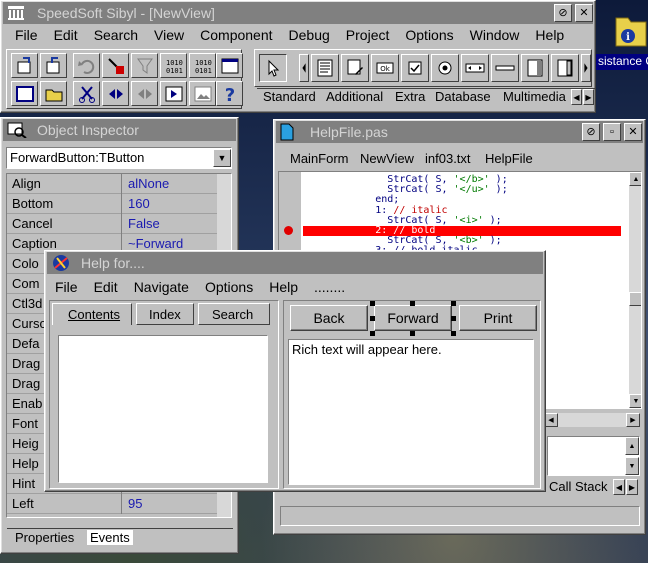 Image resolution: width=648 pixels, height=563 pixels. Describe the element at coordinates (368, 35) in the screenshot. I see `menu-project: Project` at that location.